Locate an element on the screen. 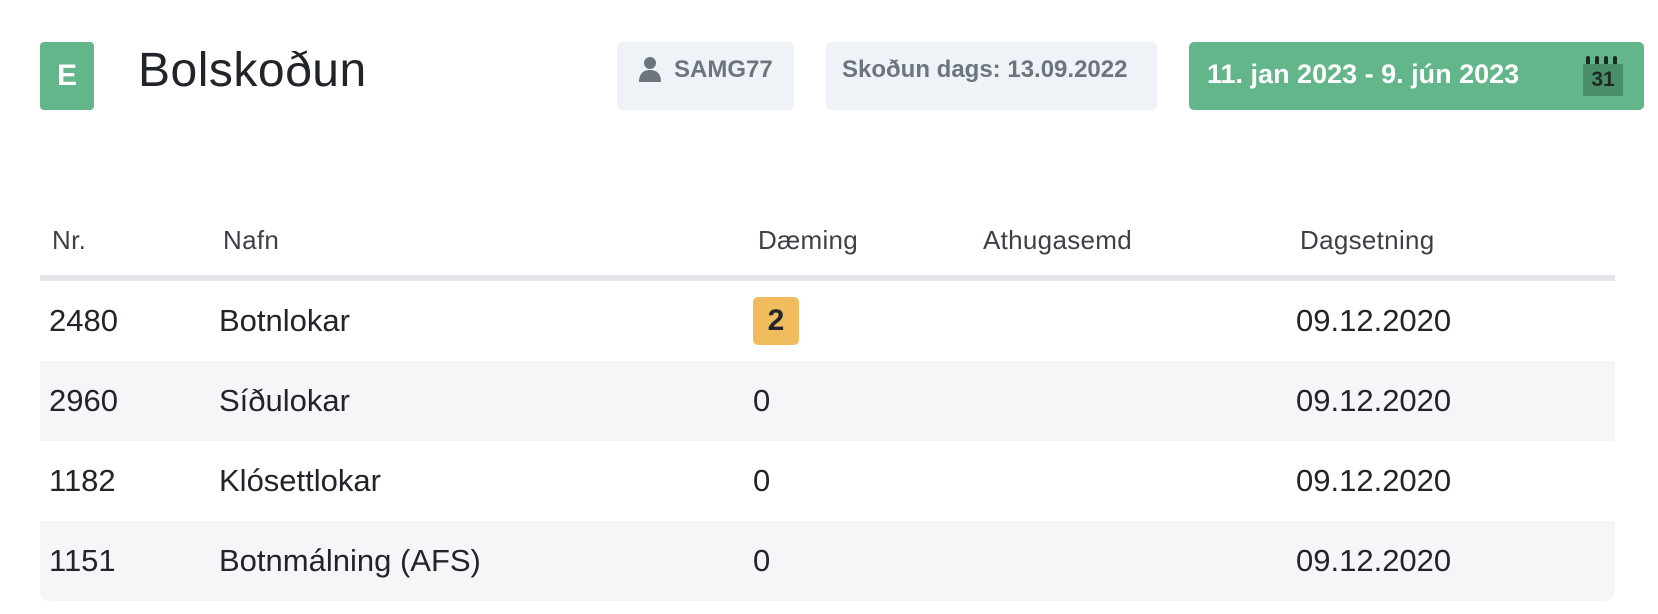 The width and height of the screenshot is (1658, 614). cell-name: Botnmálning (AFS) is located at coordinates (350, 560).